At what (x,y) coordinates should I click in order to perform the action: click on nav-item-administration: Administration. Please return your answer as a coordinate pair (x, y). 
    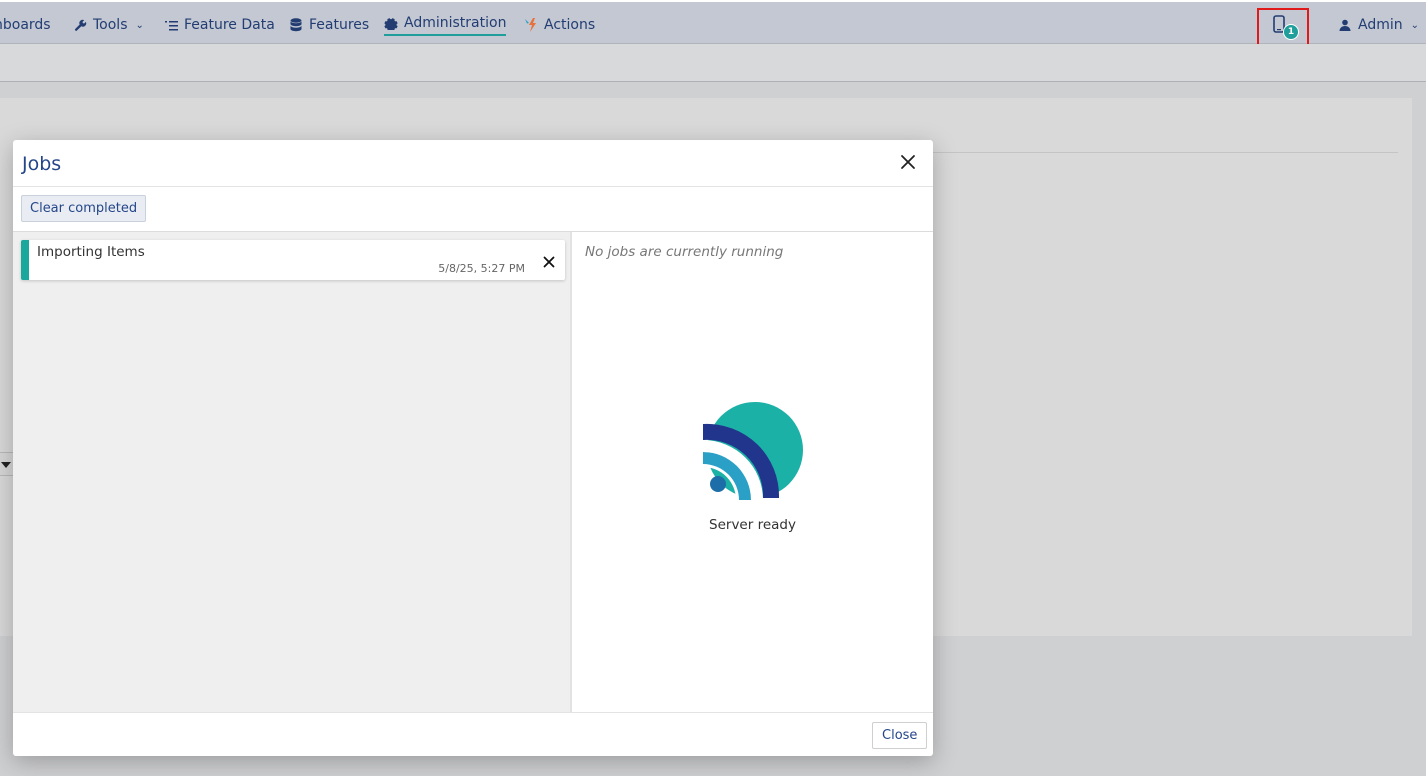
    Looking at the image, I should click on (445, 25).